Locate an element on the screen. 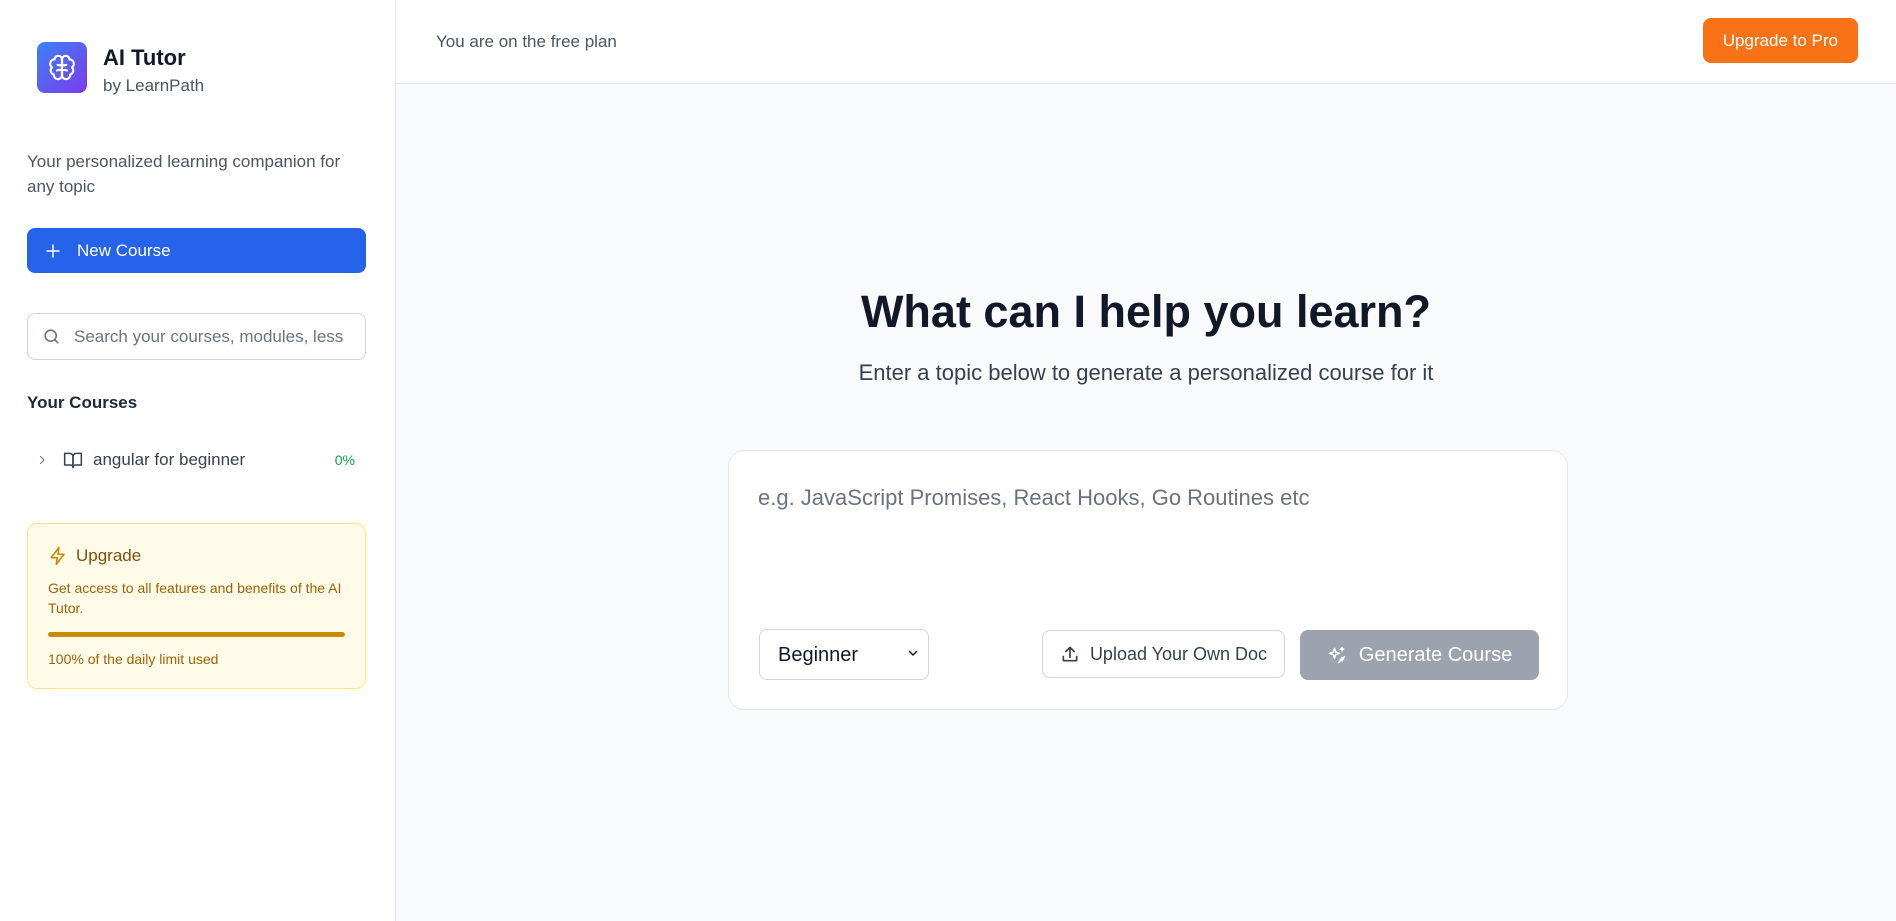 The height and width of the screenshot is (921, 1896). upgrade-title: Upgrade is located at coordinates (109, 555).